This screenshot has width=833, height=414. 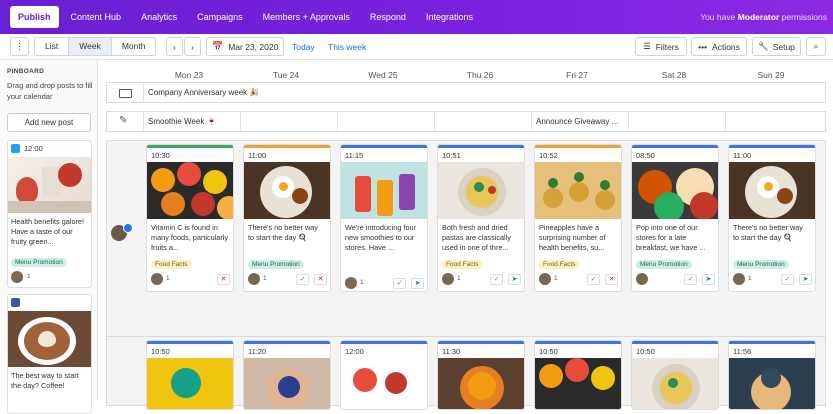 I want to click on post-time: 11:00, so click(x=257, y=155).